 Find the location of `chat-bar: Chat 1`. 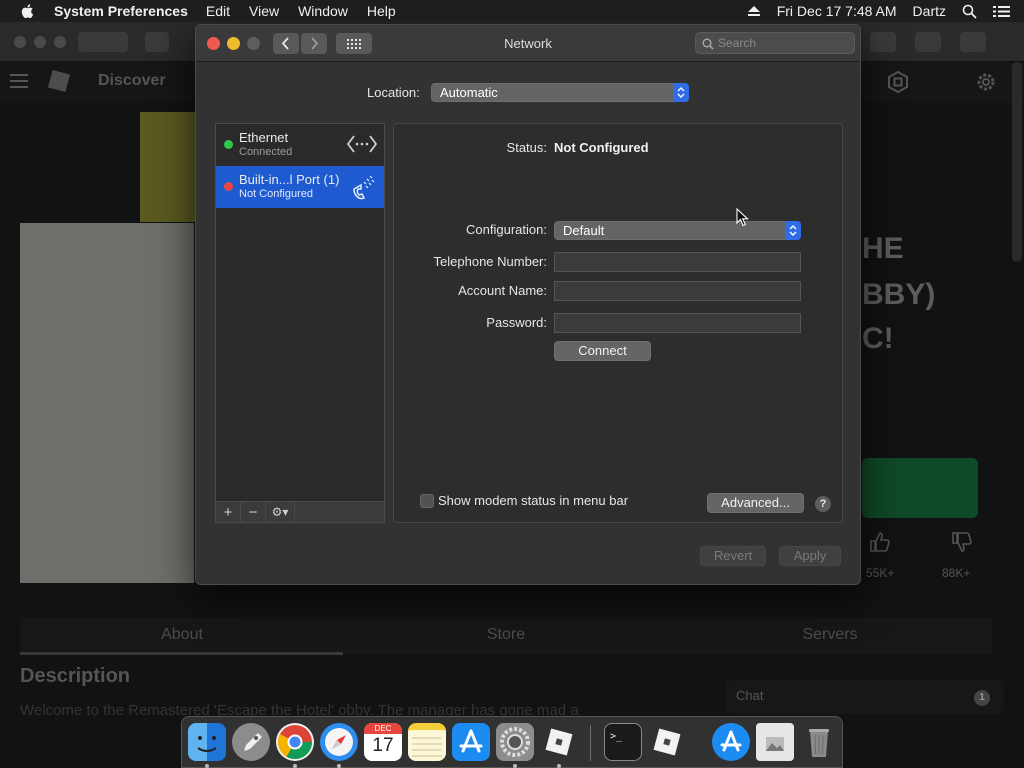

chat-bar: Chat 1 is located at coordinates (865, 697).